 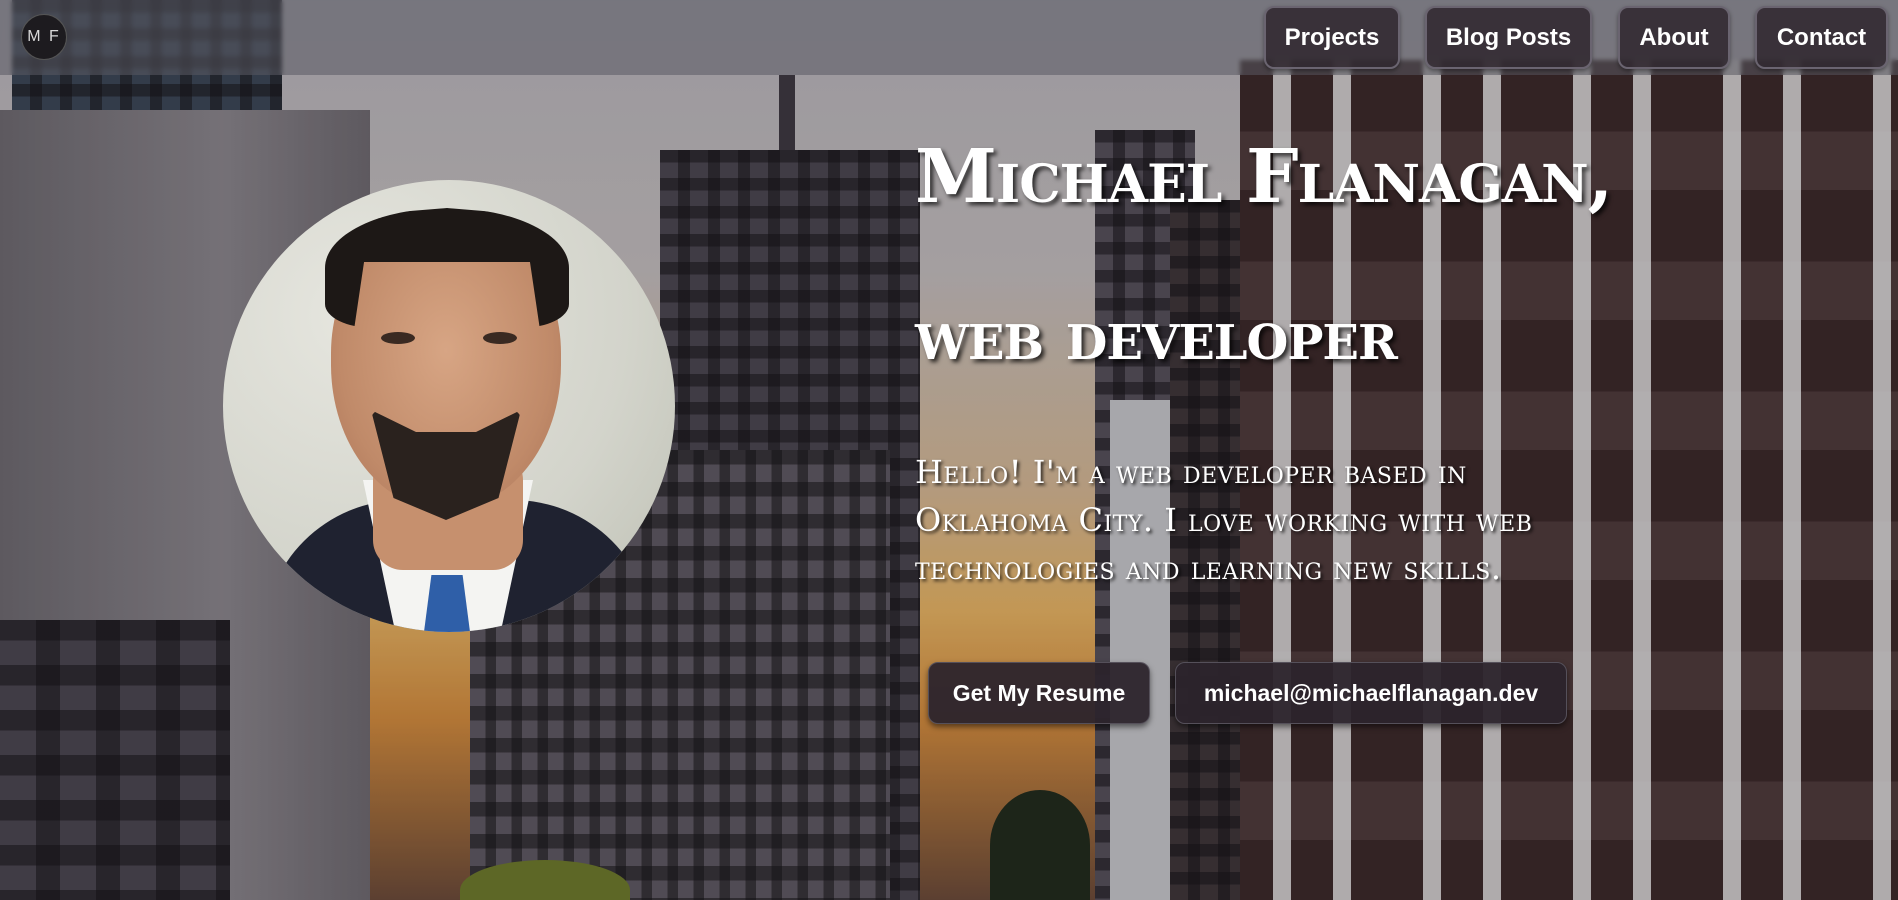 I want to click on hero-role: web developer, so click(x=1156, y=336).